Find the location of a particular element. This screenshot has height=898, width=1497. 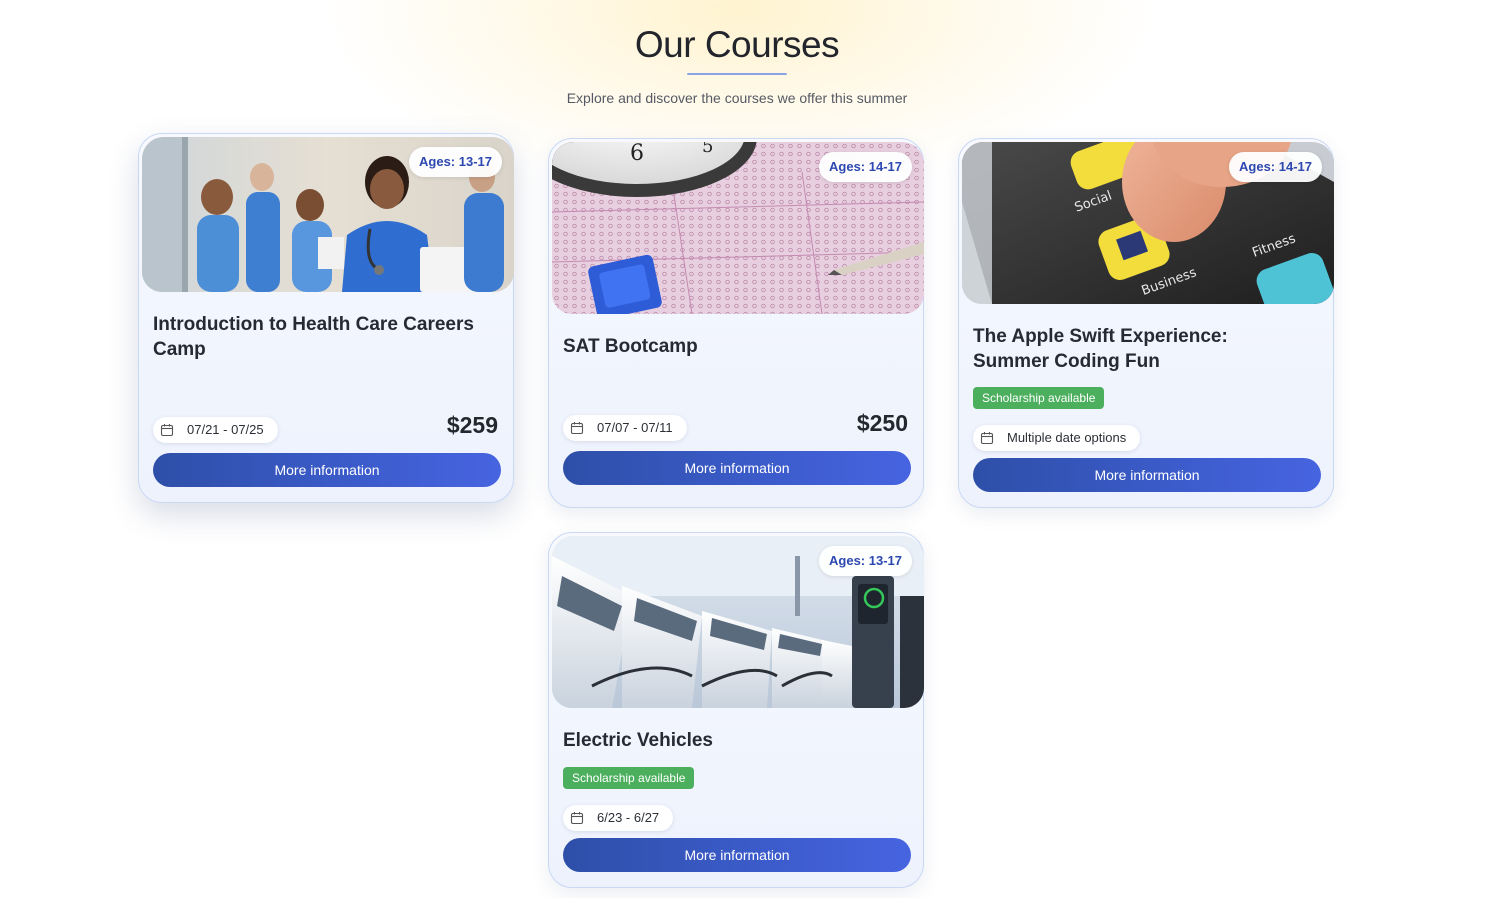

course-title: Electric Vehicles is located at coordinates (638, 740).